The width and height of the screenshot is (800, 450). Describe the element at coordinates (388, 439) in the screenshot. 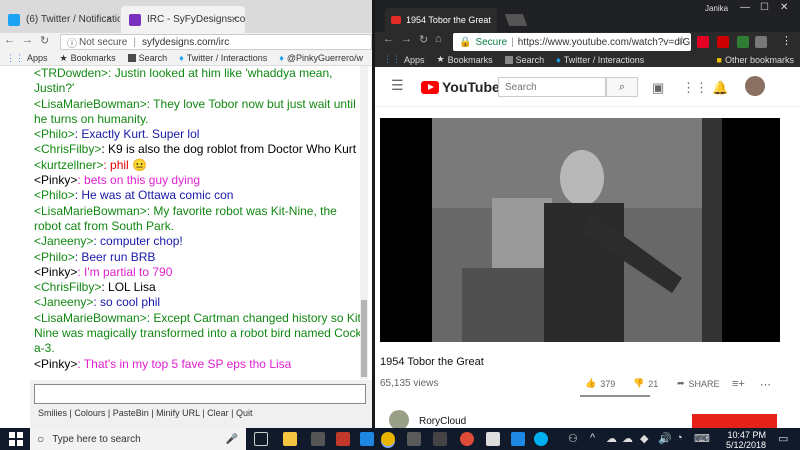

I see `chrome-icon` at that location.